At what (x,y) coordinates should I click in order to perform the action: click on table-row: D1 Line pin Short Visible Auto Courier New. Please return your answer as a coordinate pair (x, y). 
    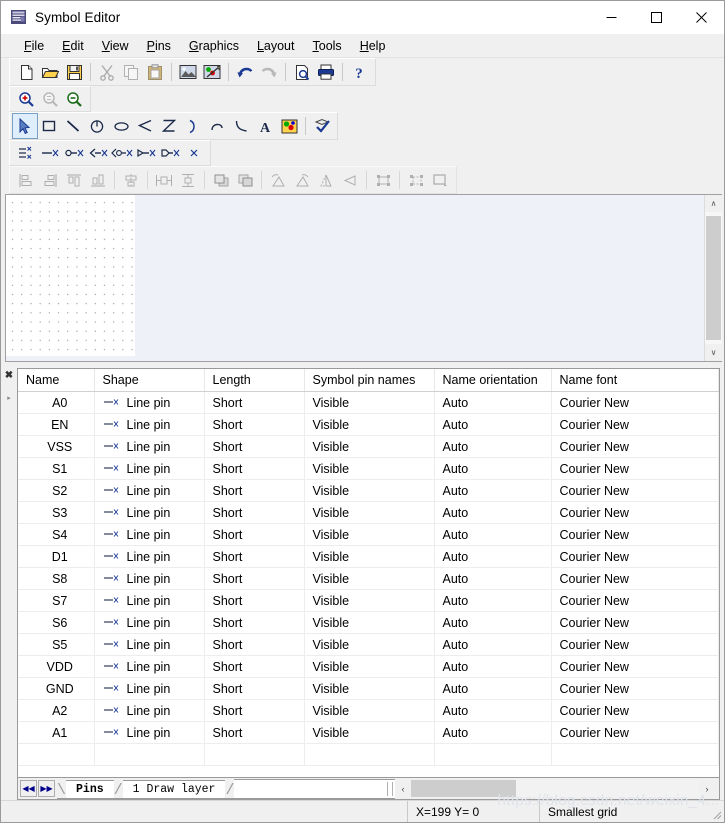
    Looking at the image, I should click on (368, 556).